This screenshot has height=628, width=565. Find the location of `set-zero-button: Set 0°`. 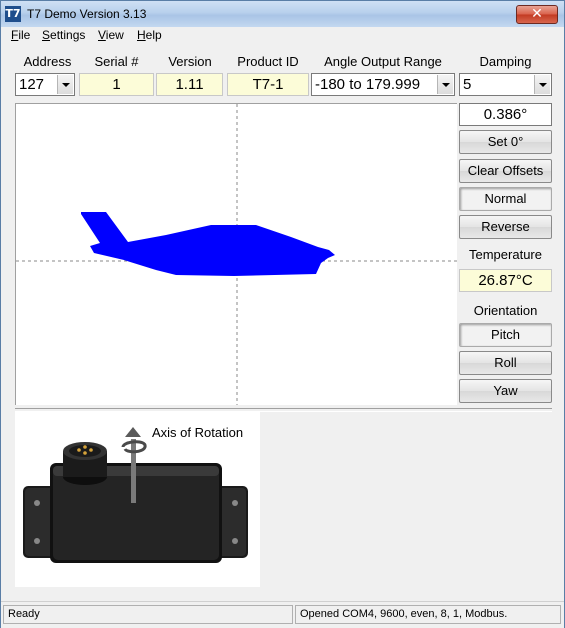

set-zero-button: Set 0° is located at coordinates (505, 142).